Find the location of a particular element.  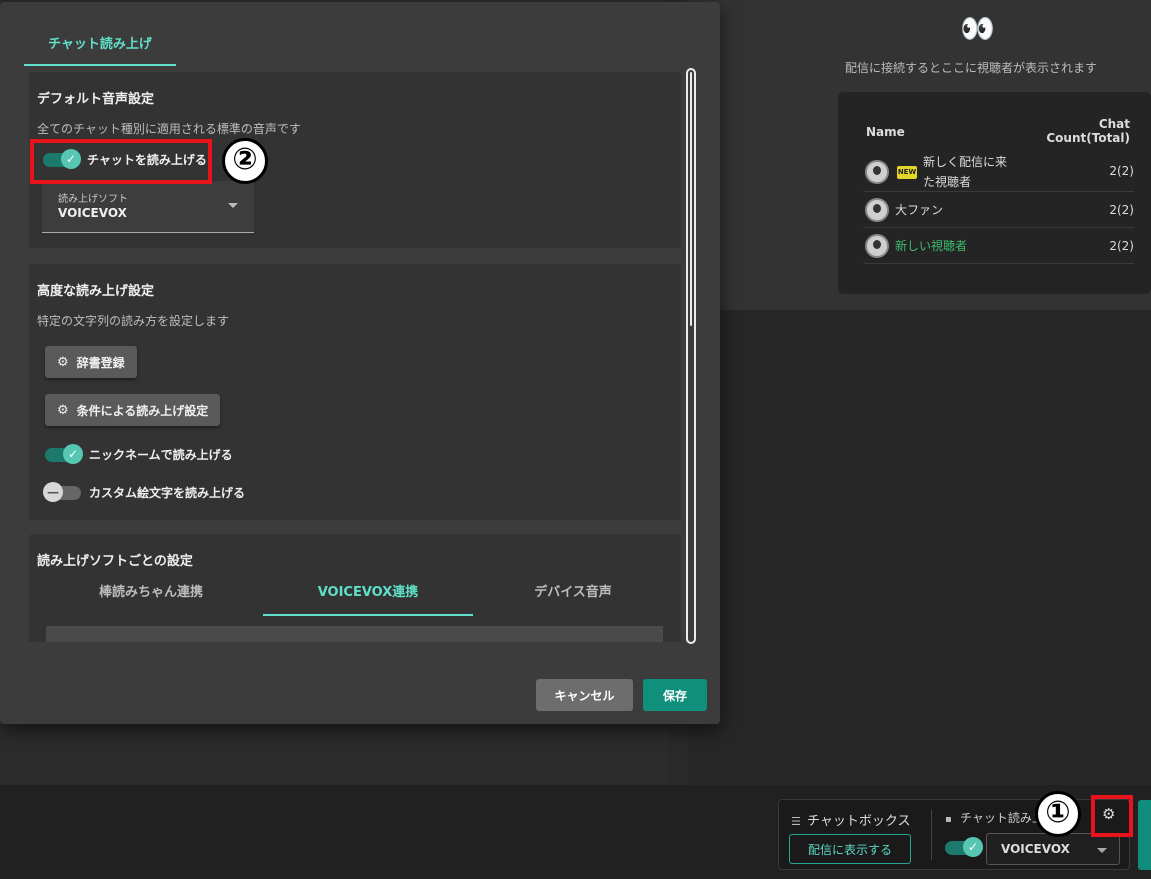

highlight-box-settings is located at coordinates (1112, 816).